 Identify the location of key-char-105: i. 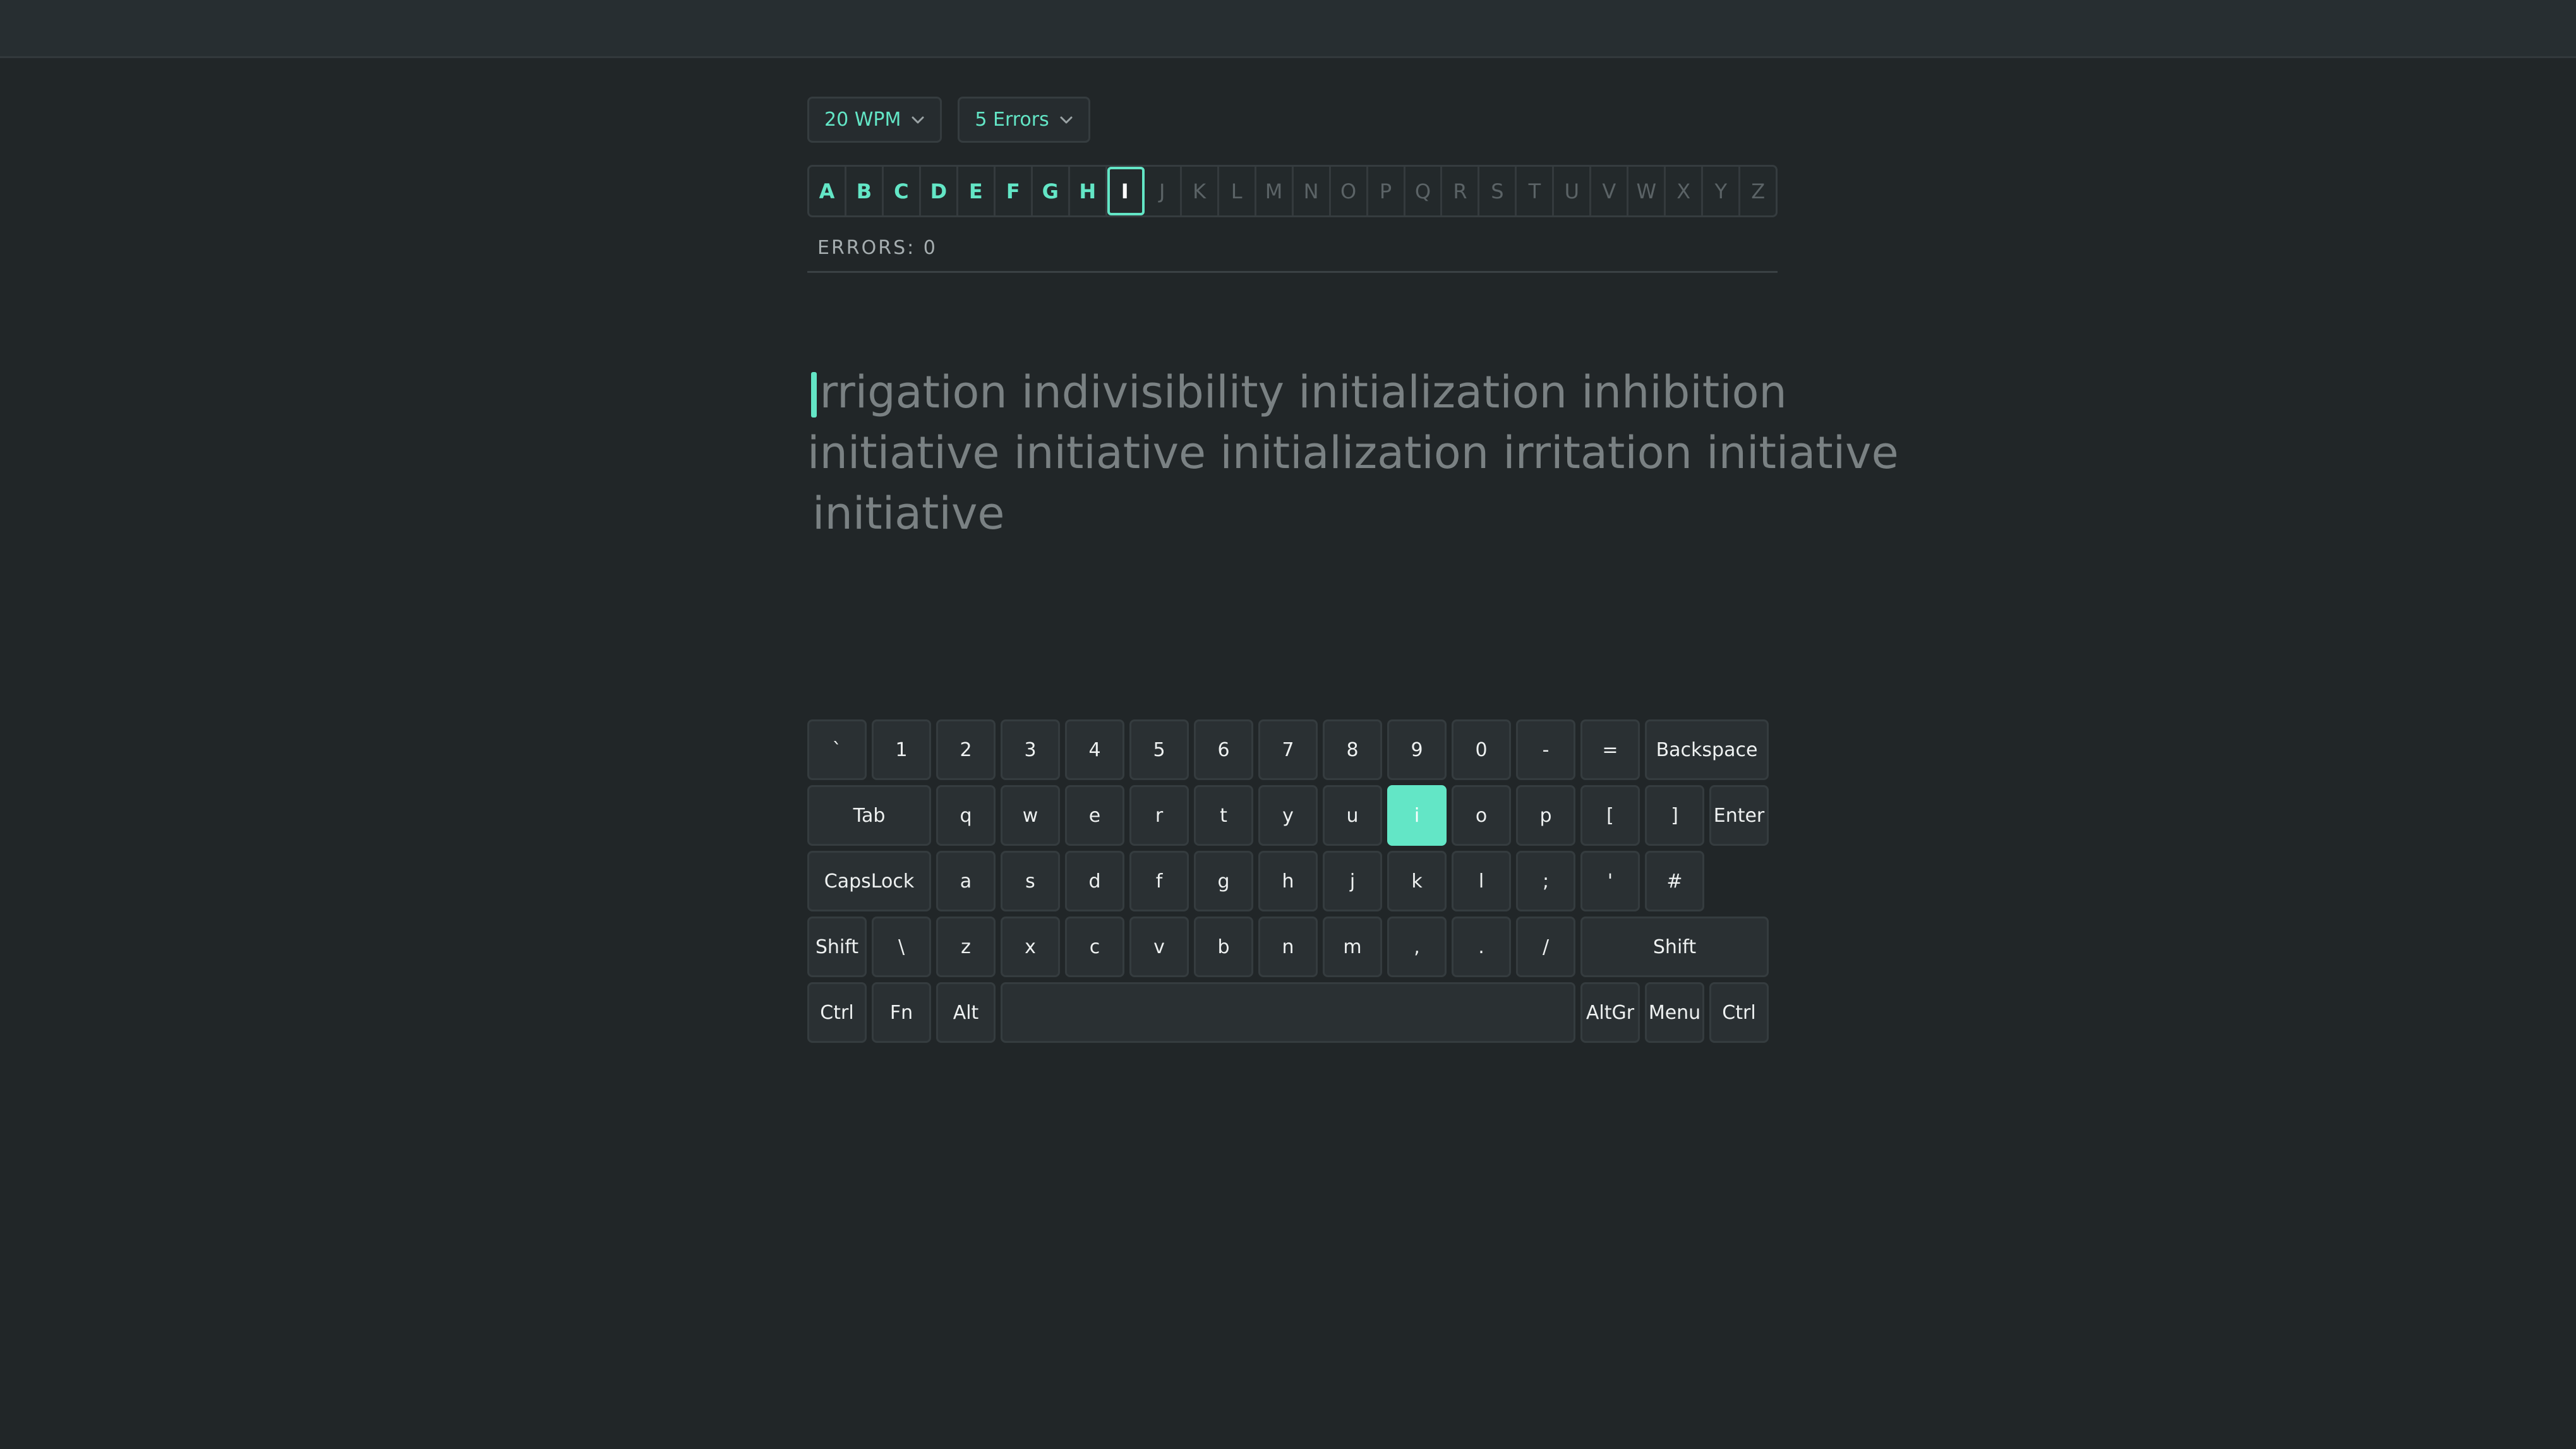
(1417, 815).